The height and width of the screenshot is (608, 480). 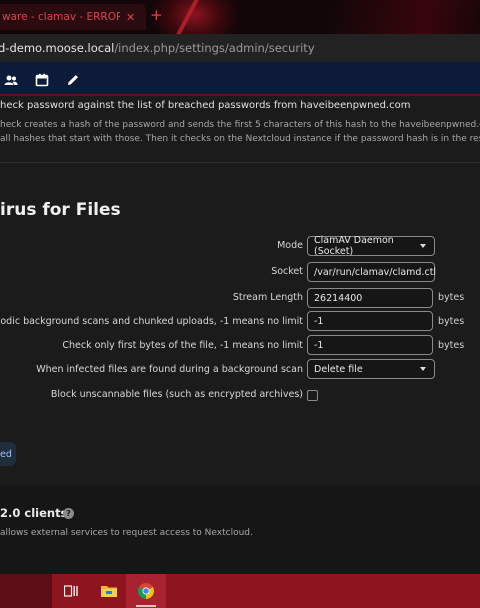 What do you see at coordinates (319, 321) in the screenshot?
I see `file-size-limit-value: -1` at bounding box center [319, 321].